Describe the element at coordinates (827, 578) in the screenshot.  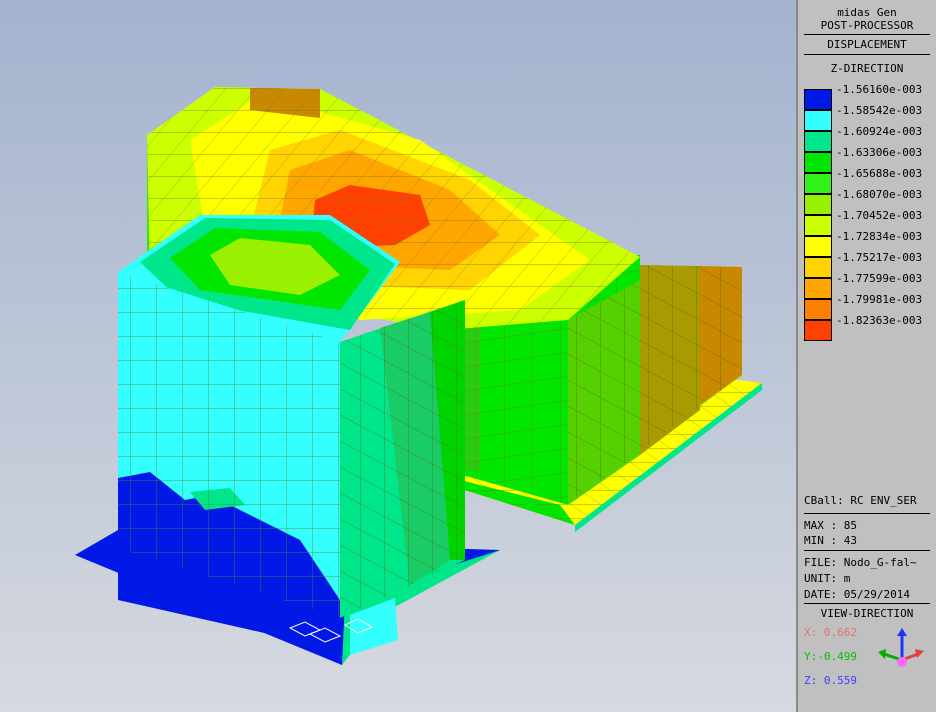
I see `unit-label: UNIT: m` at that location.